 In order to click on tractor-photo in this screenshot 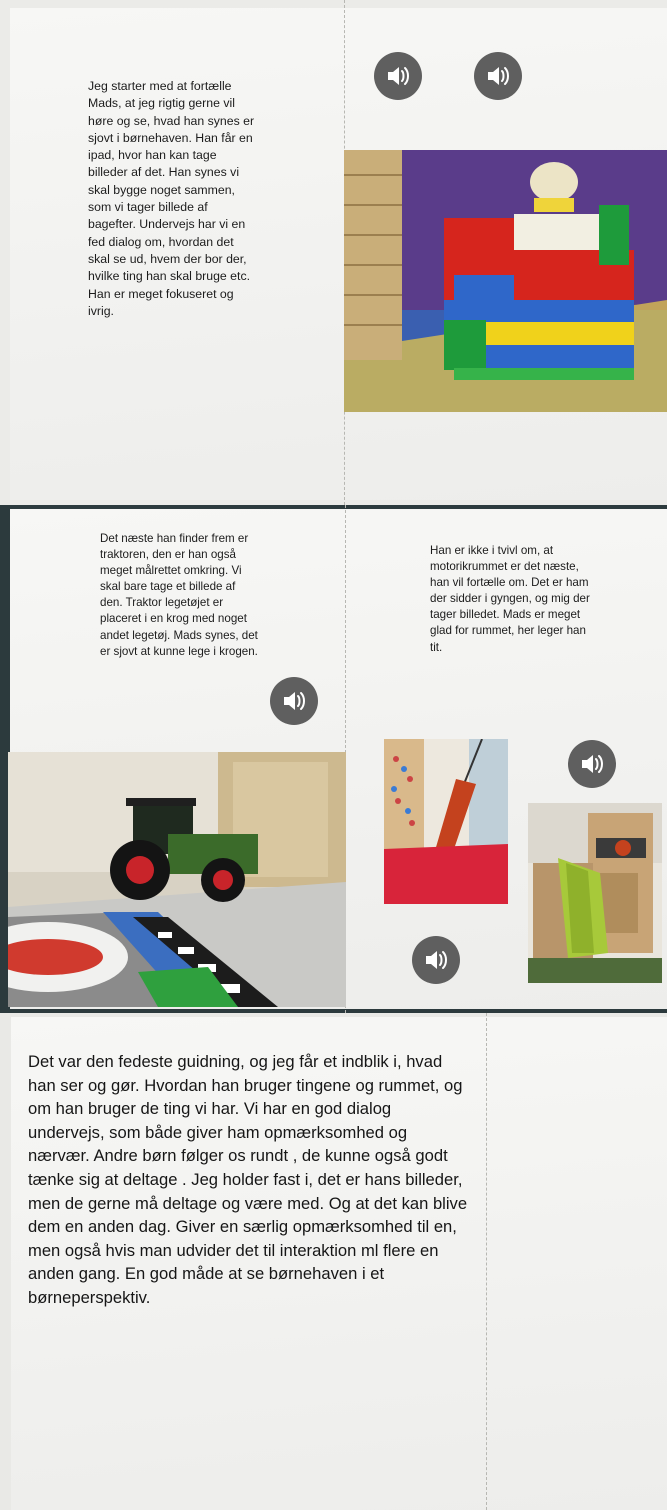, I will do `click(177, 879)`.